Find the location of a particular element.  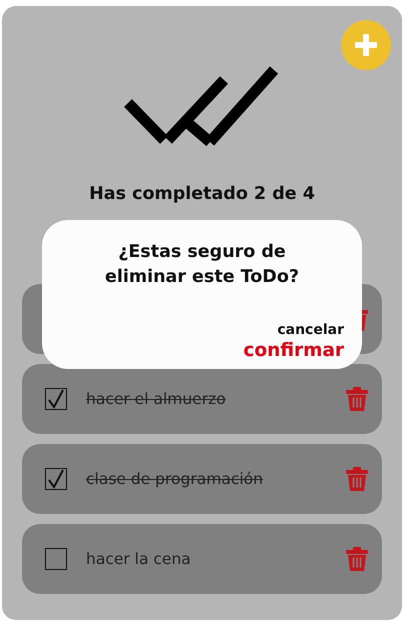

plus-icon is located at coordinates (366, 45).